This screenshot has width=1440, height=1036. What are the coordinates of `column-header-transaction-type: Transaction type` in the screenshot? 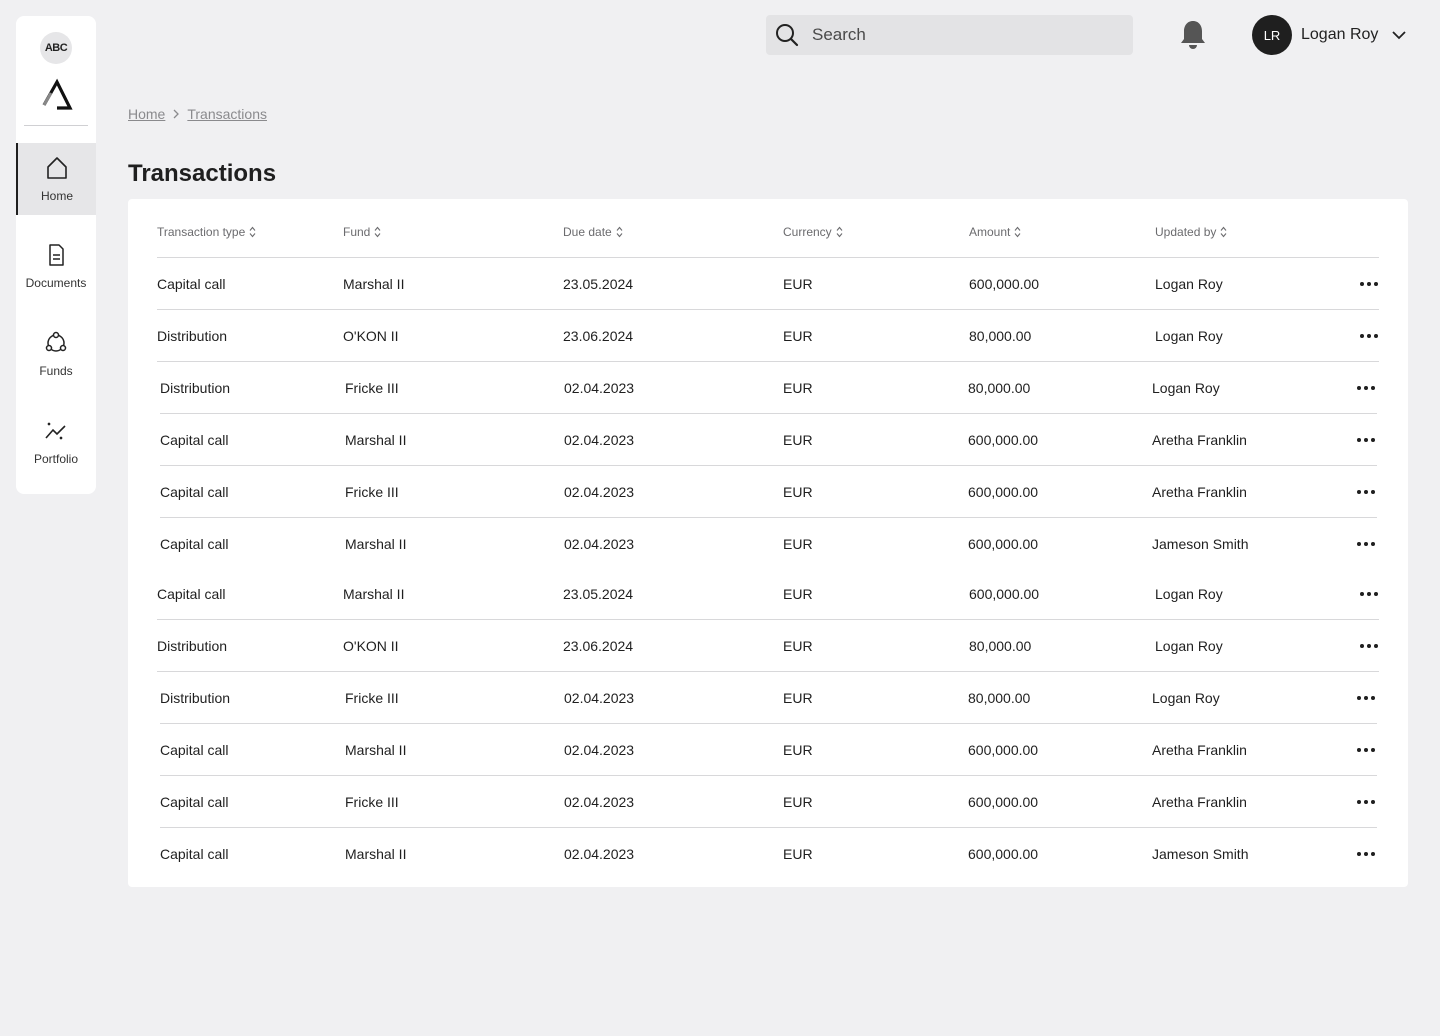 It's located at (206, 232).